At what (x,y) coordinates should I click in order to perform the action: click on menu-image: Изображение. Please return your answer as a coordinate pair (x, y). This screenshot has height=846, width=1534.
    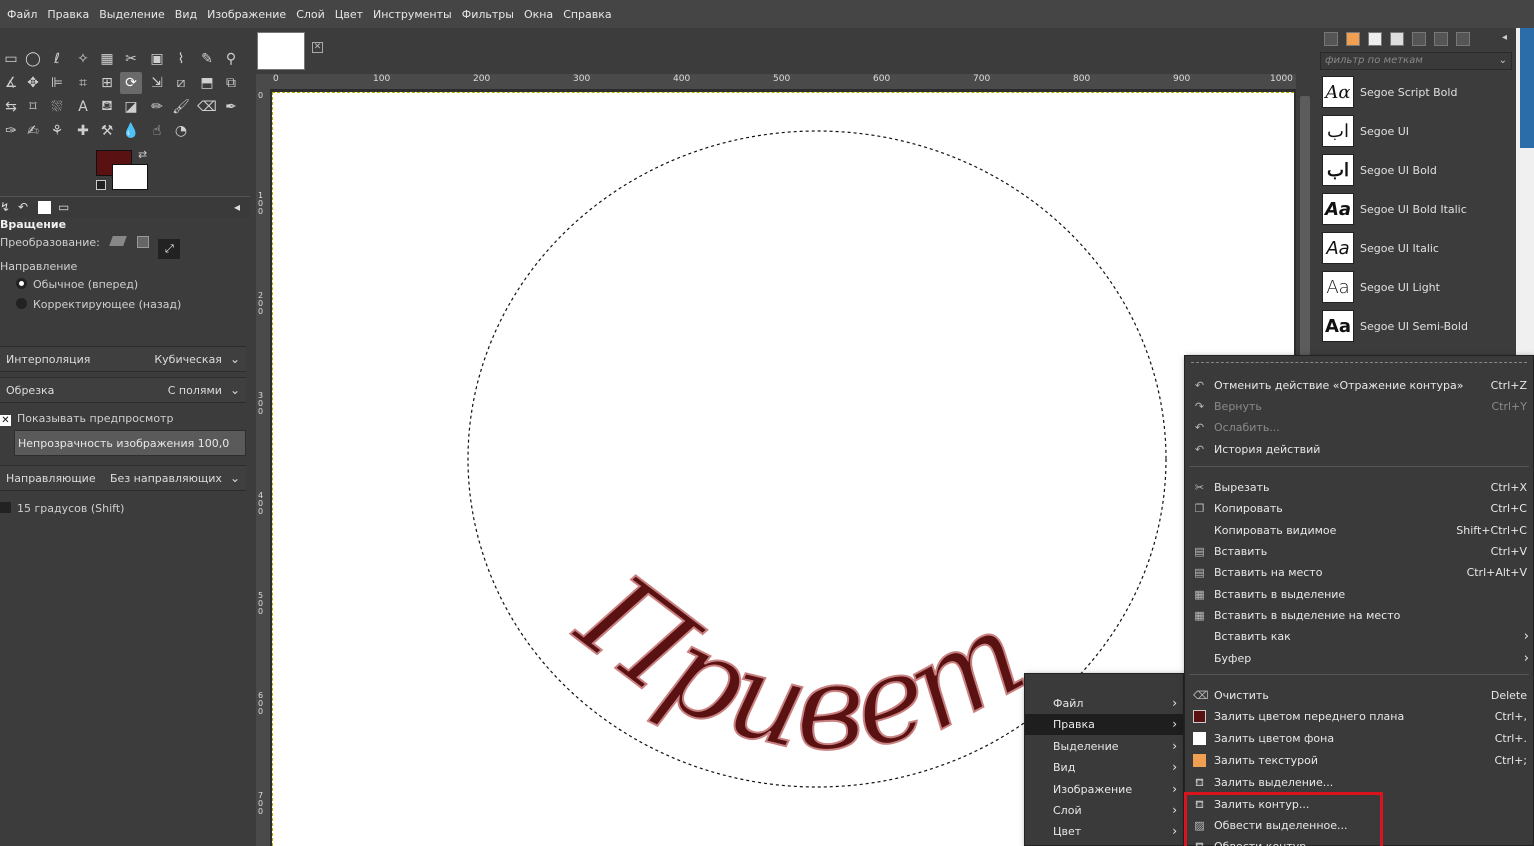
    Looking at the image, I should click on (246, 14).